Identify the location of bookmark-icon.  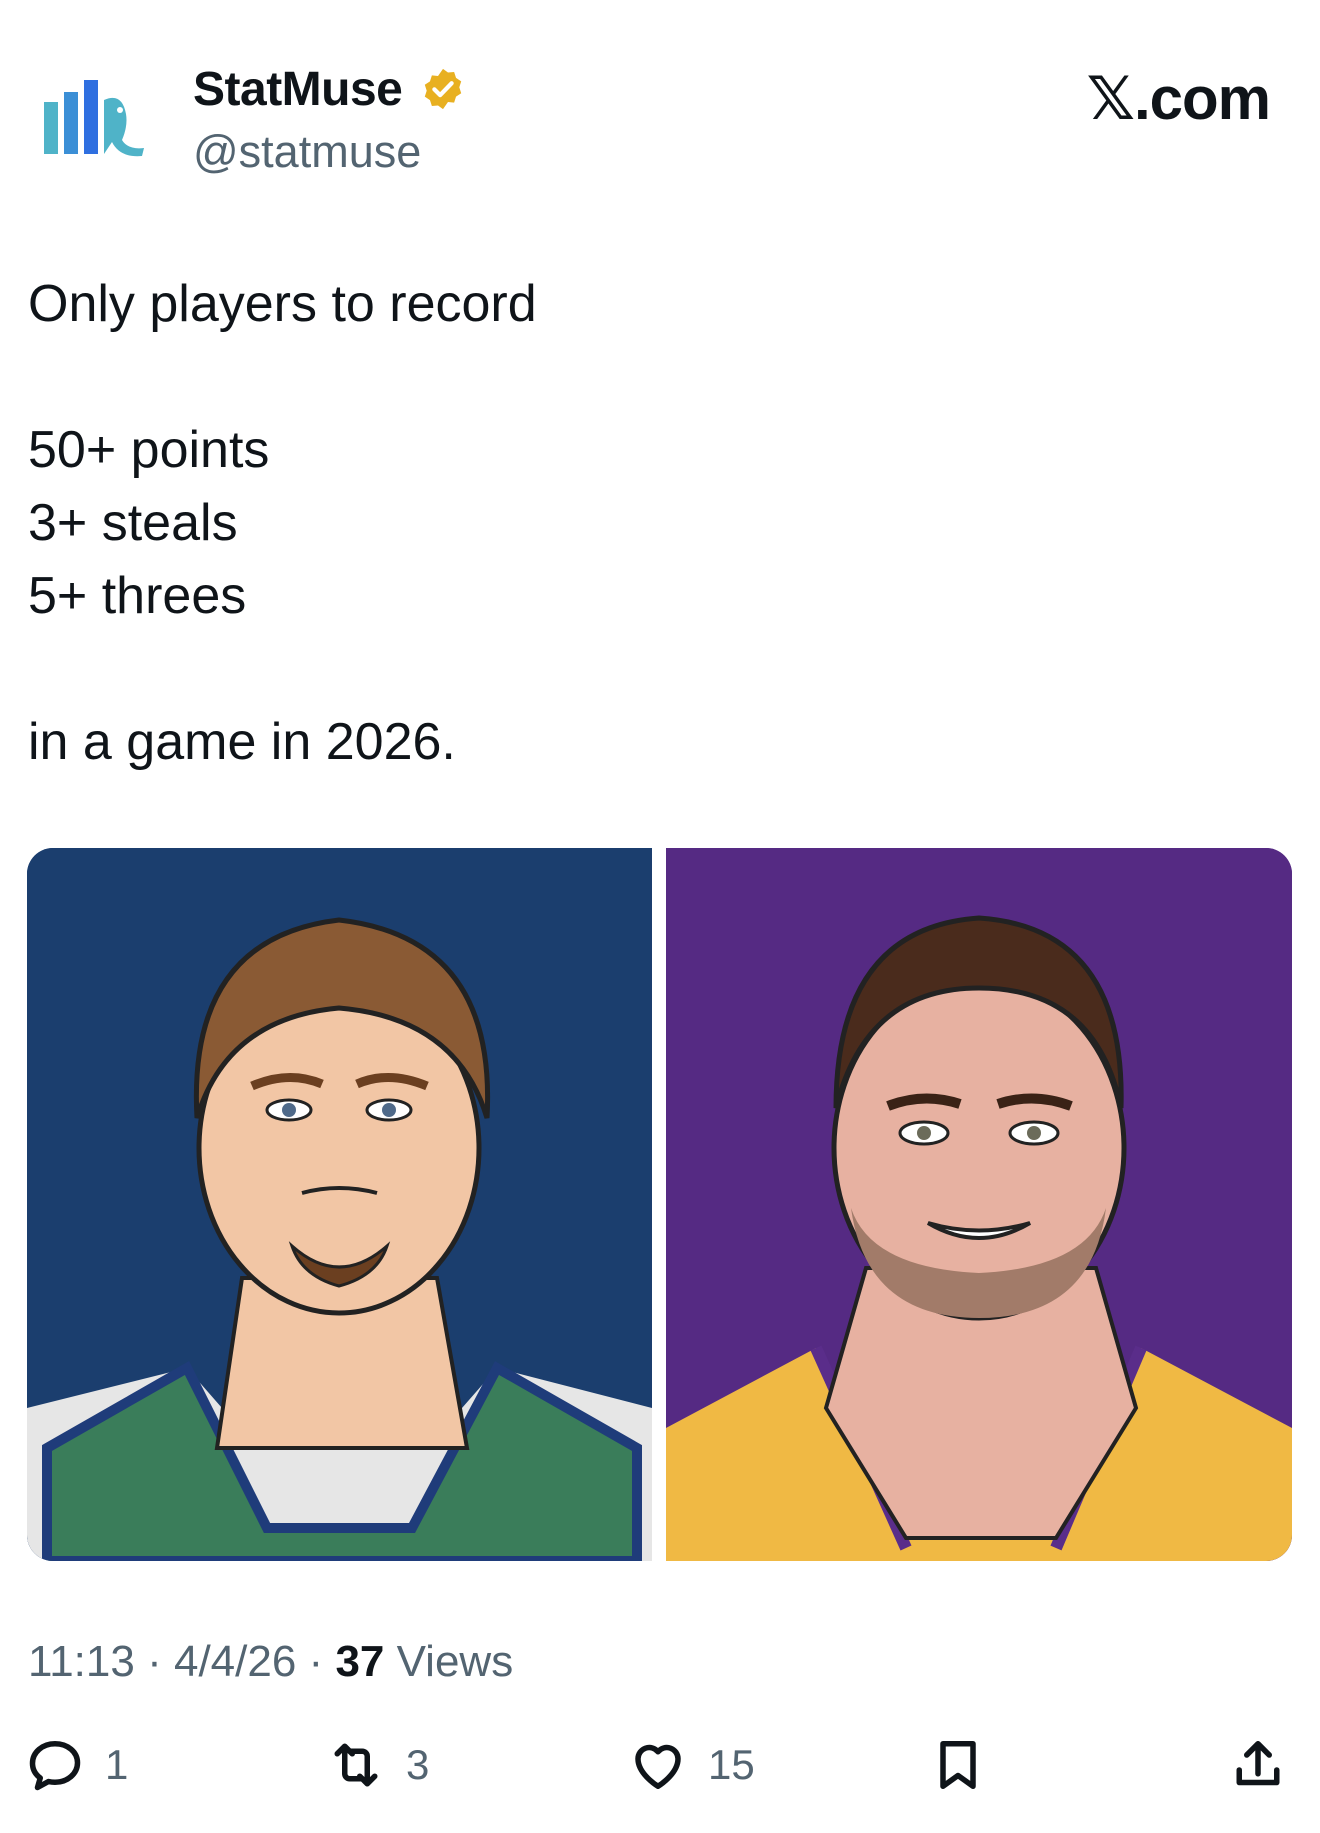
(958, 1765).